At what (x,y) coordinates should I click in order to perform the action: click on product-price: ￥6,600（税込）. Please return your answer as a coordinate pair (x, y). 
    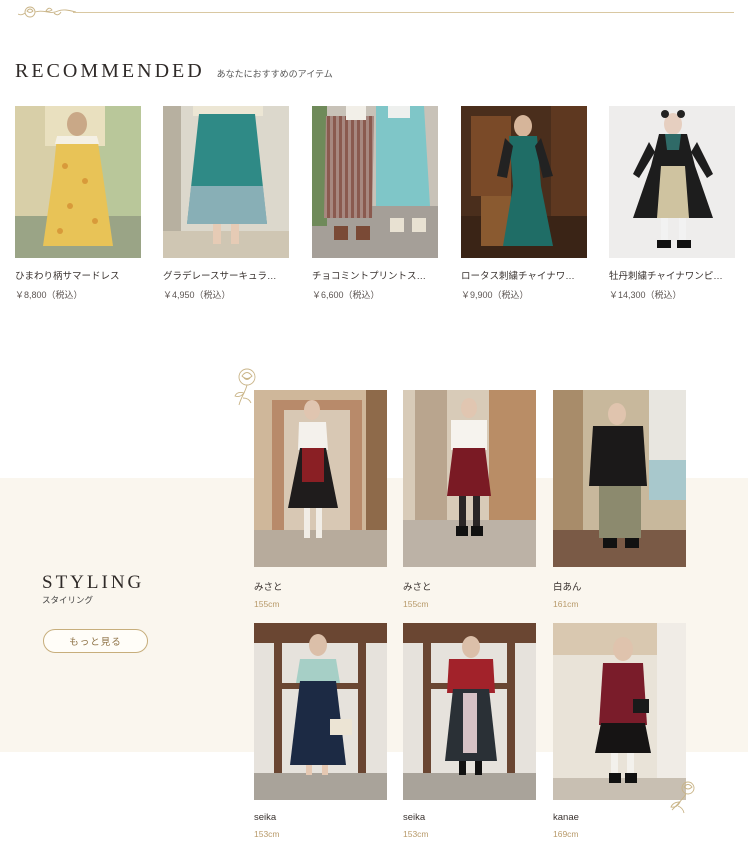
    Looking at the image, I should click on (346, 295).